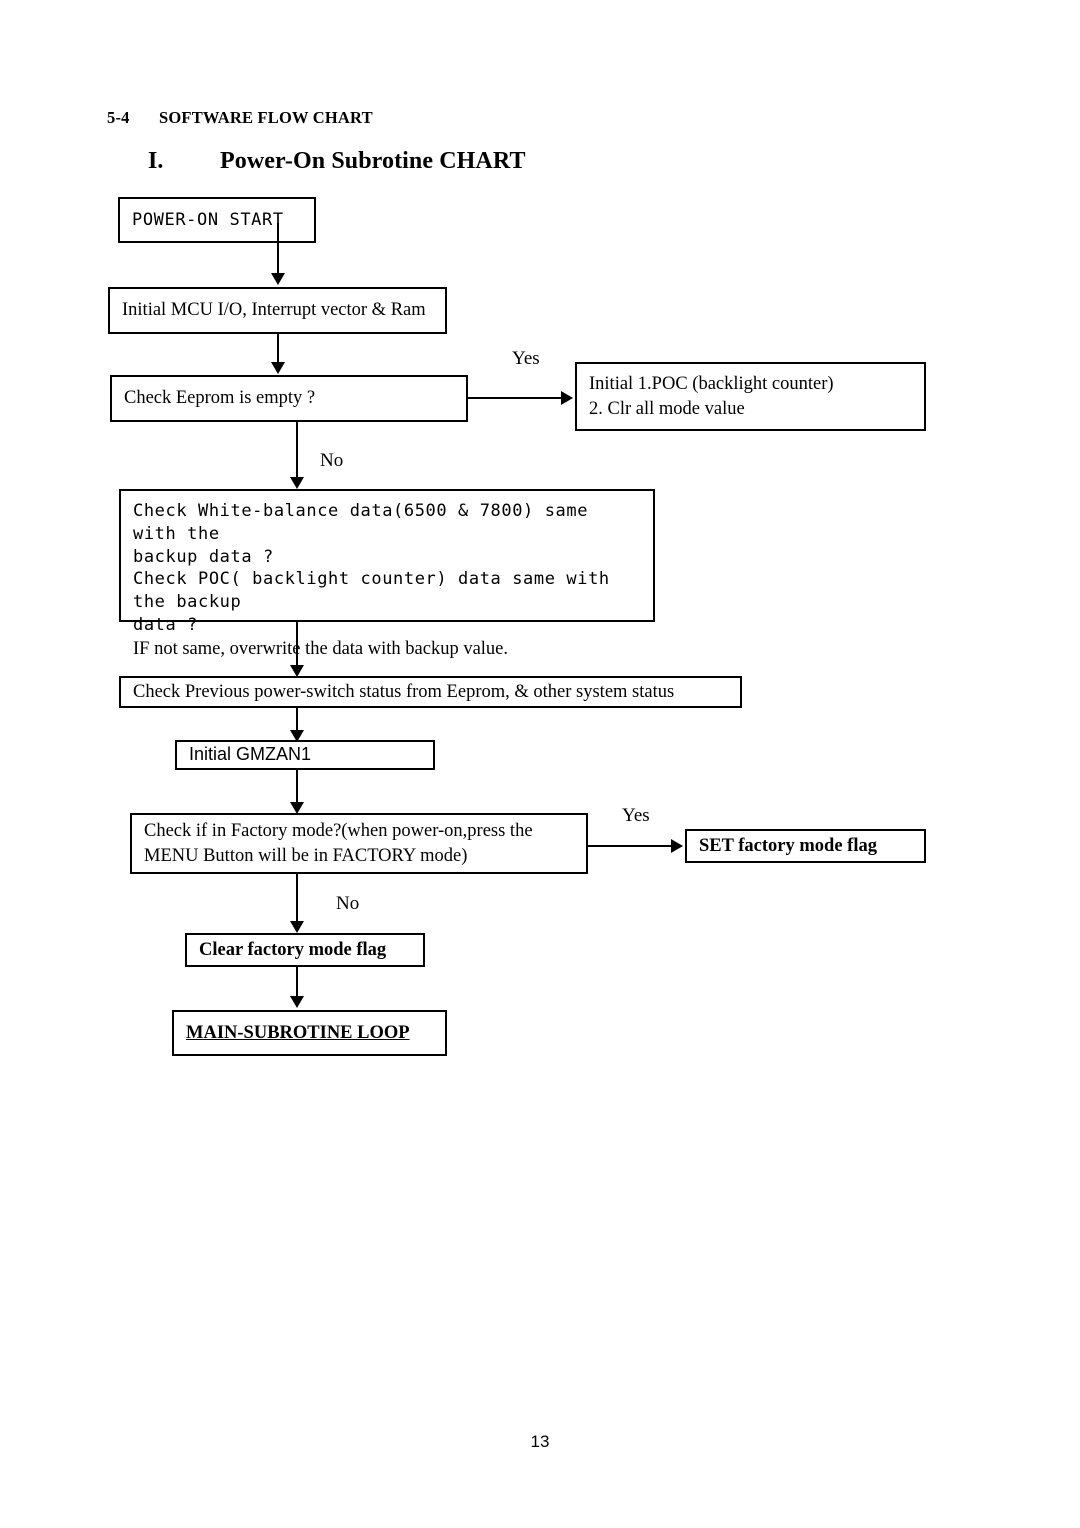 This screenshot has width=1080, height=1528. What do you see at coordinates (297, 645) in the screenshot?
I see `connector-wb-to-check-previous` at bounding box center [297, 645].